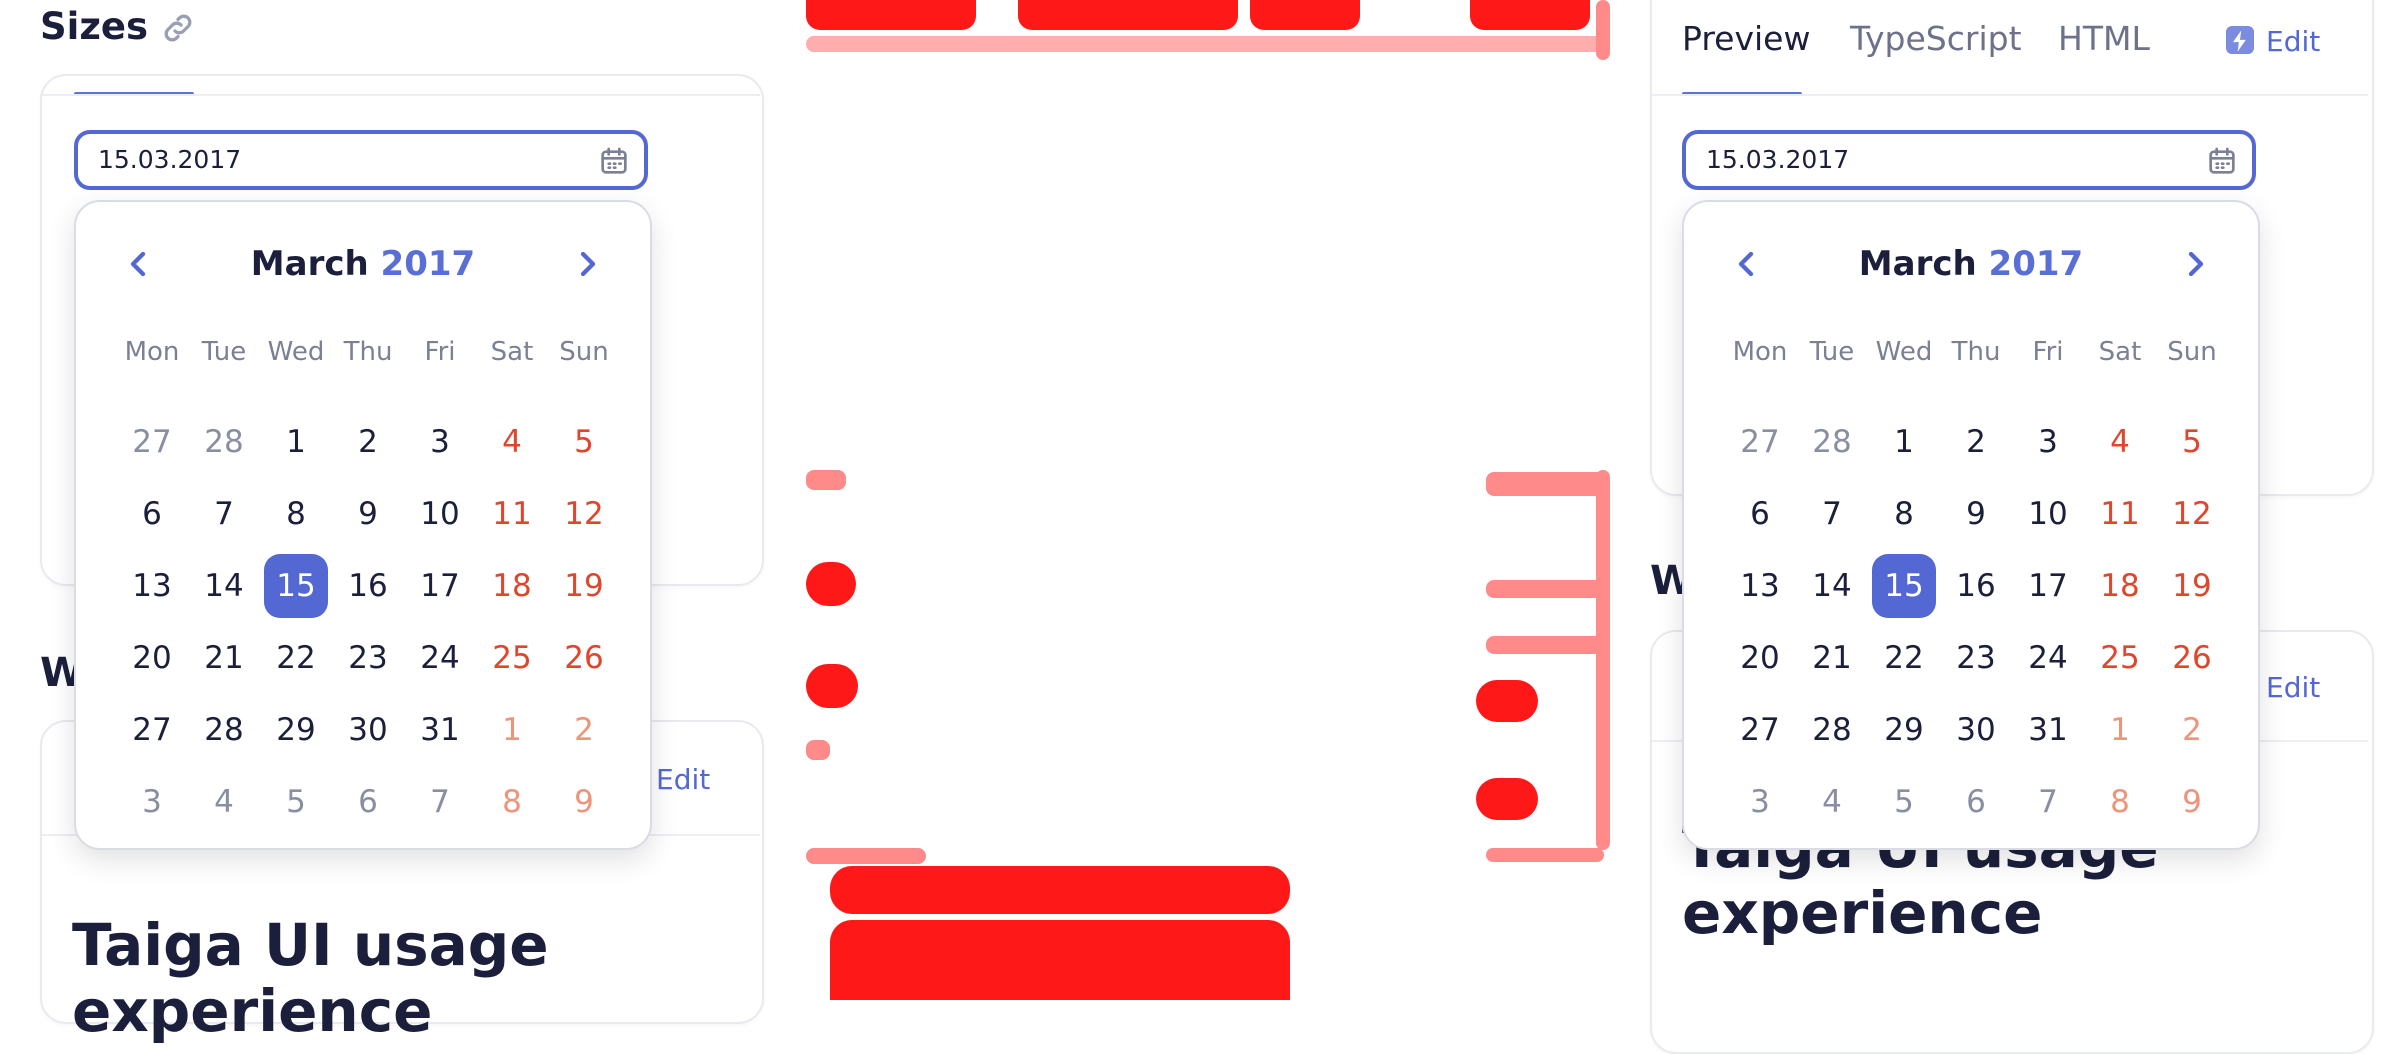 This screenshot has width=2400, height=1054. I want to click on calendar-day-number: 18, so click(512, 586).